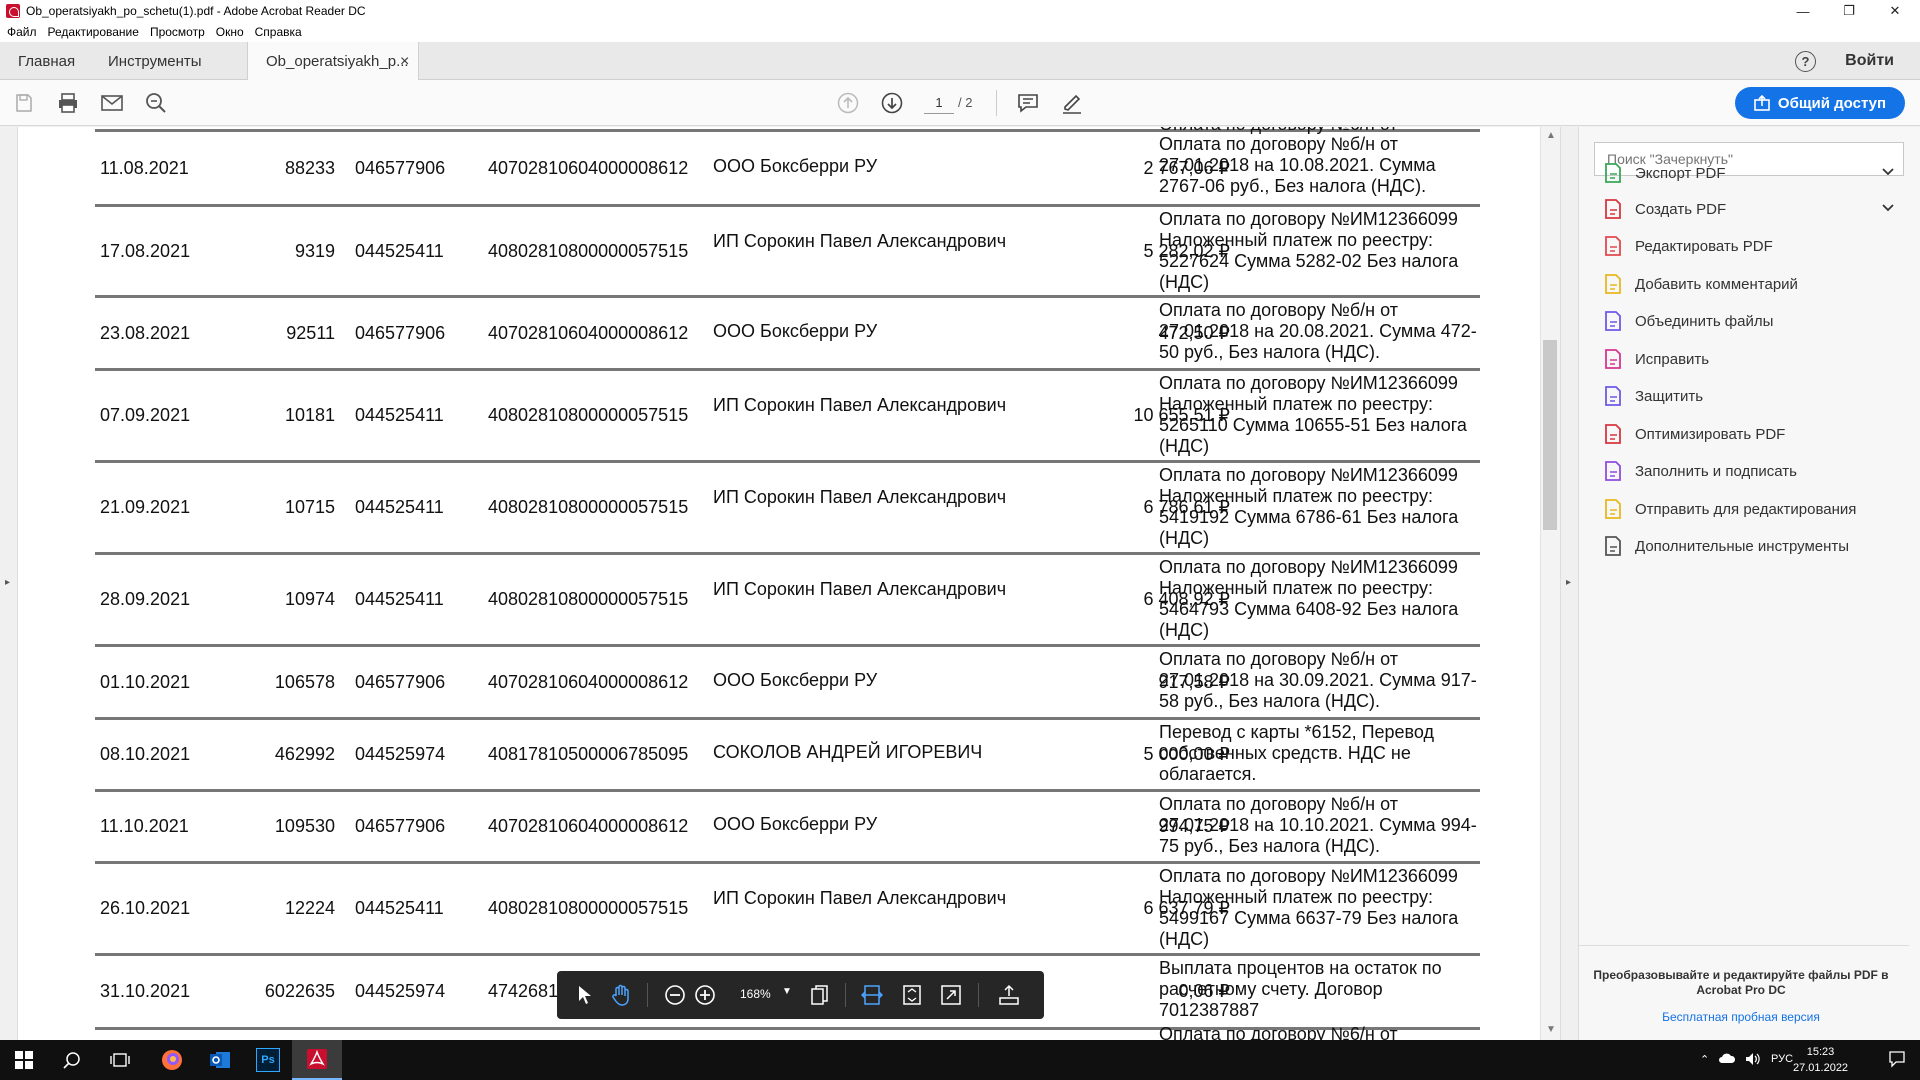 This screenshot has width=1920, height=1080. What do you see at coordinates (13, 11) in the screenshot?
I see `acrobat-icon` at bounding box center [13, 11].